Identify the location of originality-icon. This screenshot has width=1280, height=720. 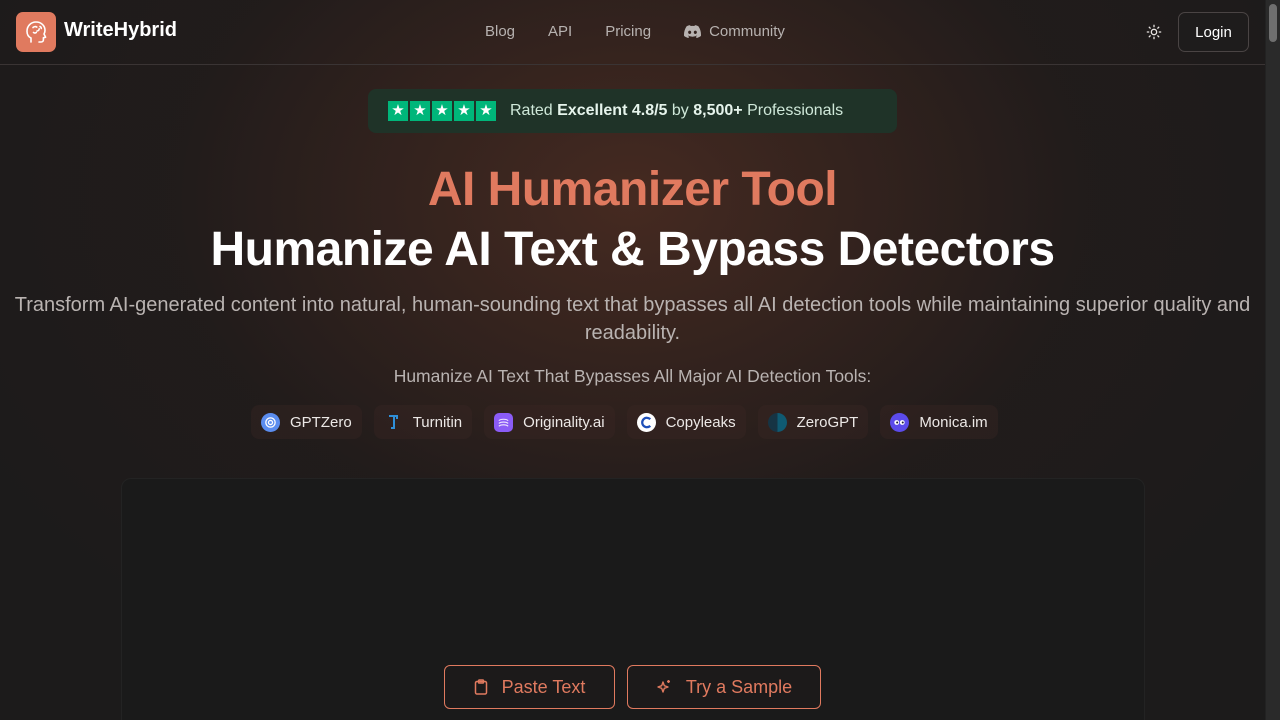
(504, 422).